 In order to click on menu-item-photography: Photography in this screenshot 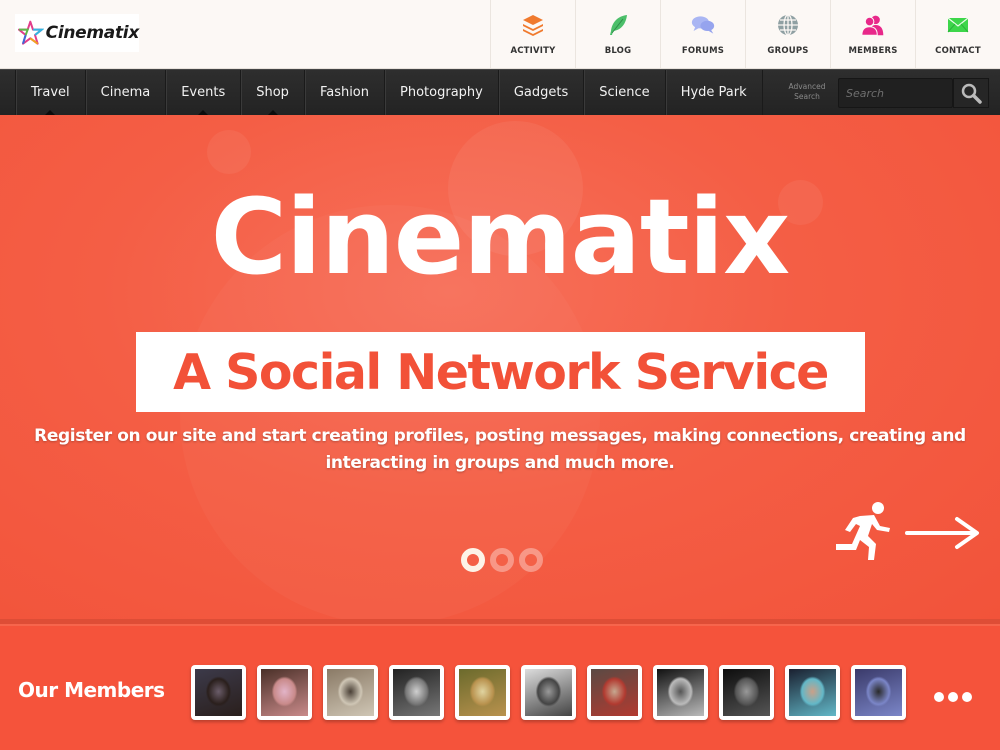, I will do `click(442, 92)`.